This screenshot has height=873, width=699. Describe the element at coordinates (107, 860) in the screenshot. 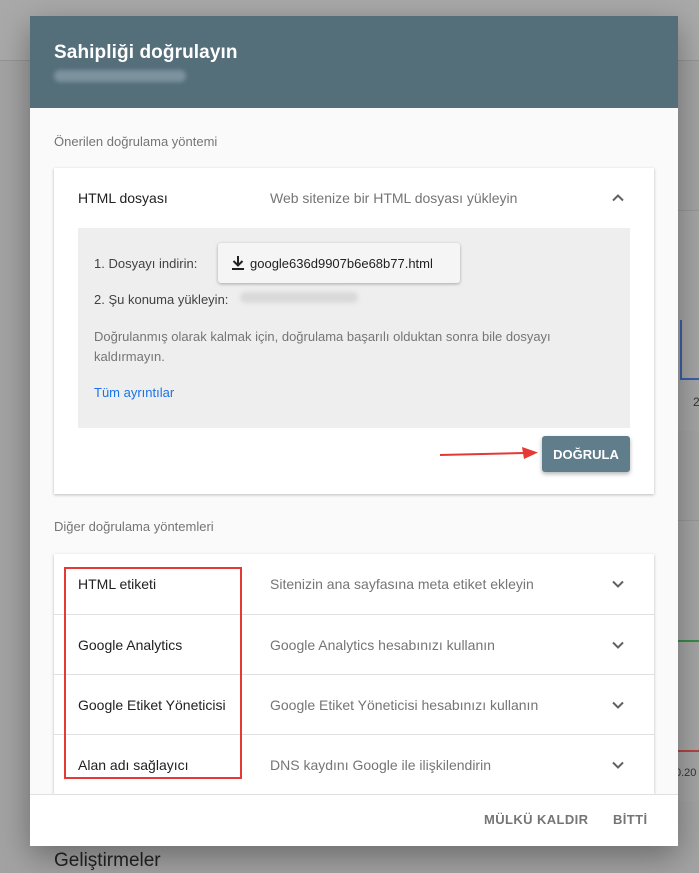

I see `background-section-title: Geliştirmeler` at that location.